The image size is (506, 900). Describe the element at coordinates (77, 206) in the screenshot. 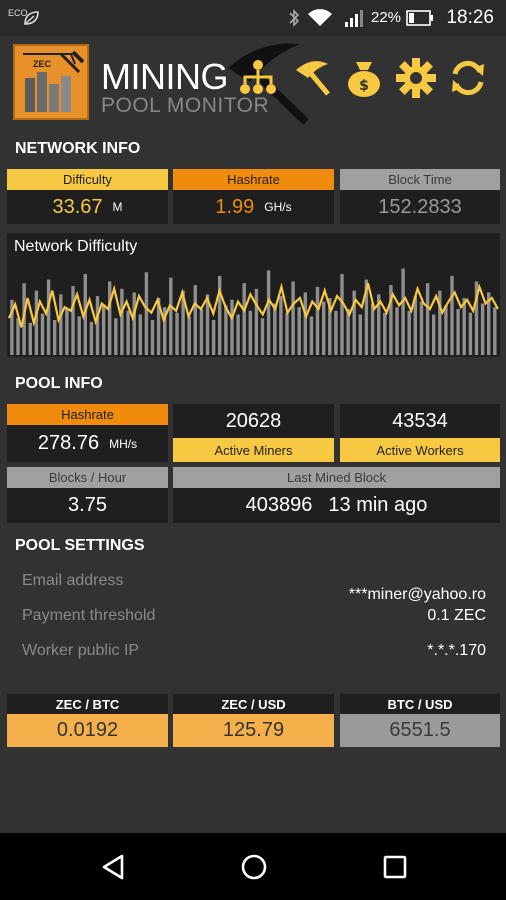

I see `difficulty-value: 33.67` at that location.